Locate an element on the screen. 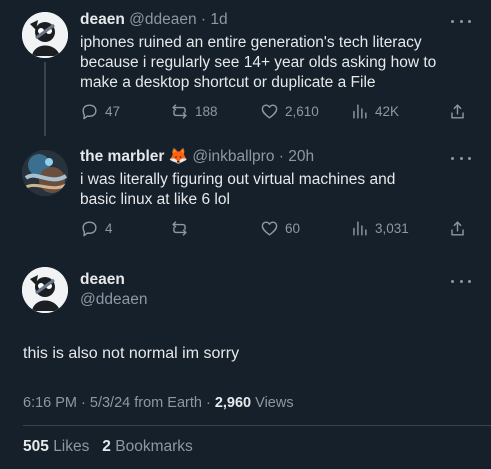  post-time: 6:16 PM is located at coordinates (50, 403).